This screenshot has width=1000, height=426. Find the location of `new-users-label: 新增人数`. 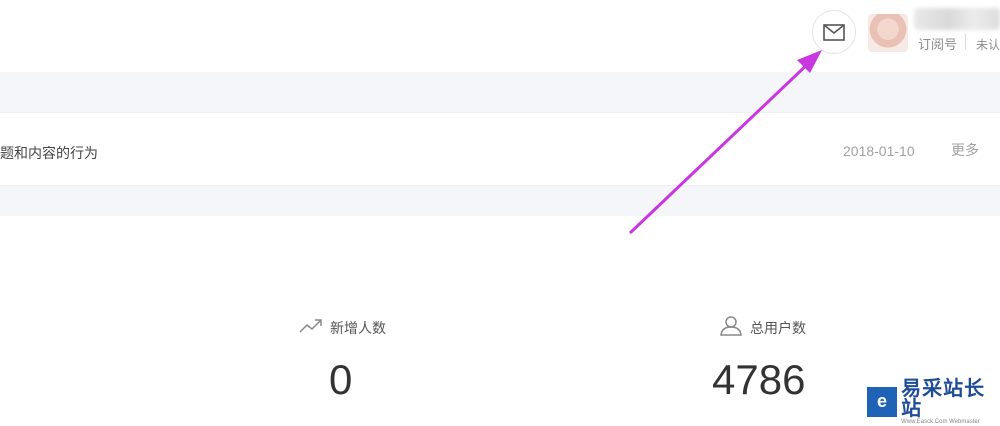

new-users-label: 新增人数 is located at coordinates (358, 328).